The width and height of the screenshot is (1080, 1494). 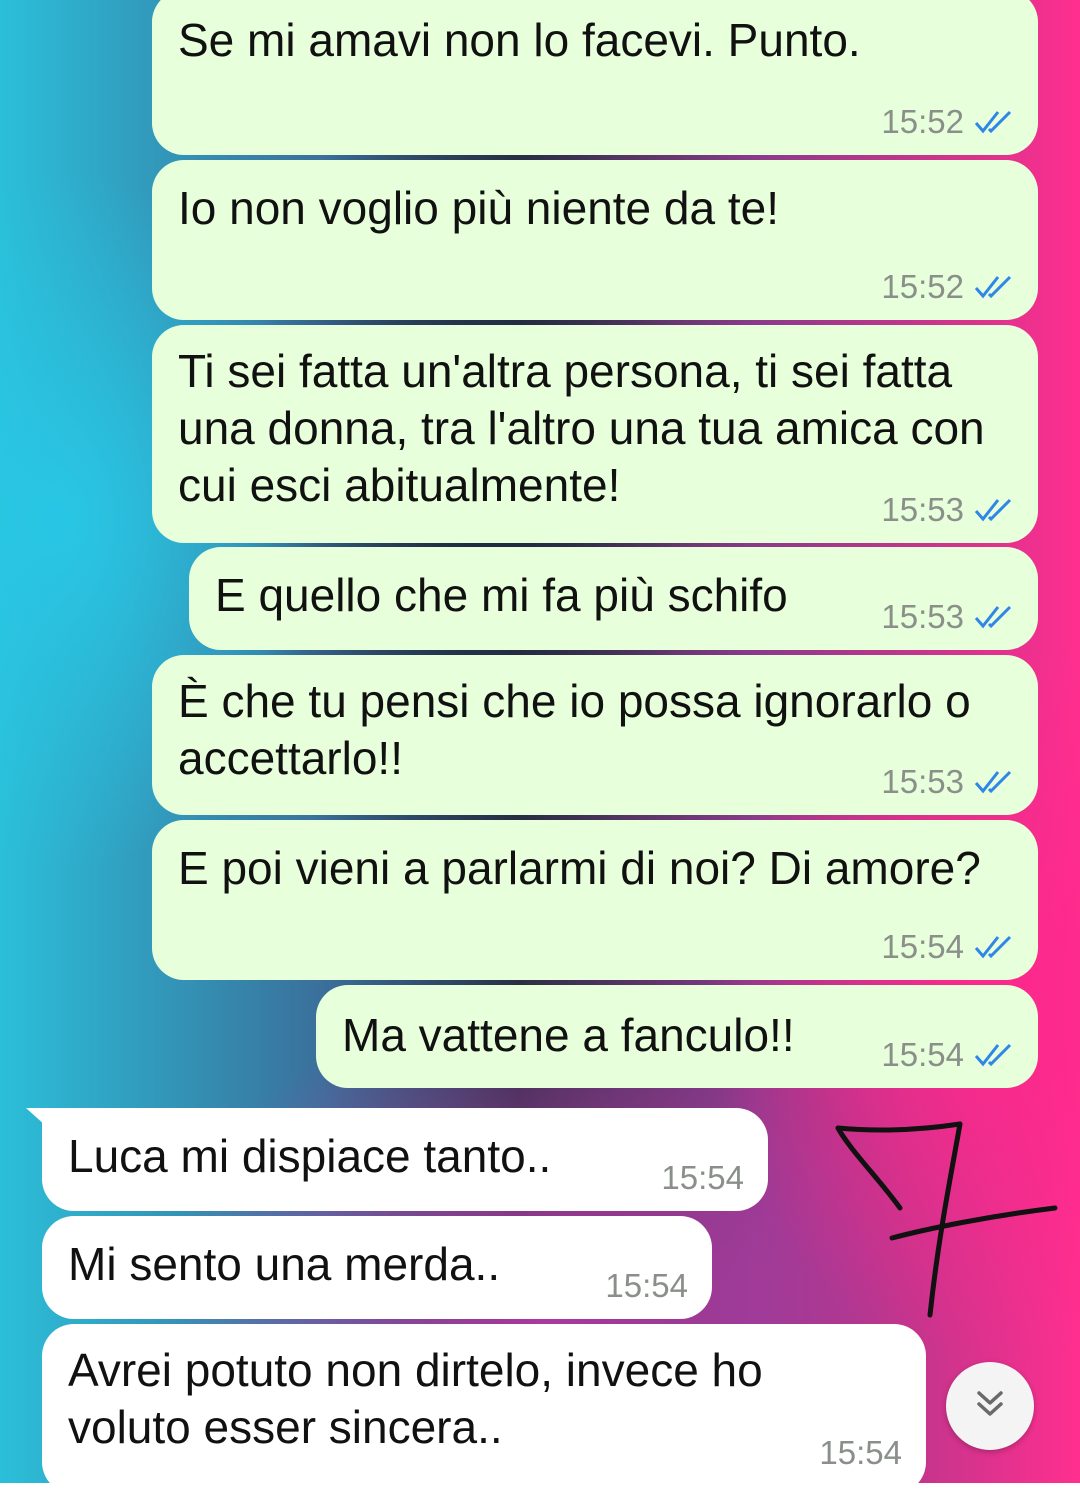 What do you see at coordinates (519, 40) in the screenshot?
I see `message-text: Se mi amavi non lo facevi. Punto.` at bounding box center [519, 40].